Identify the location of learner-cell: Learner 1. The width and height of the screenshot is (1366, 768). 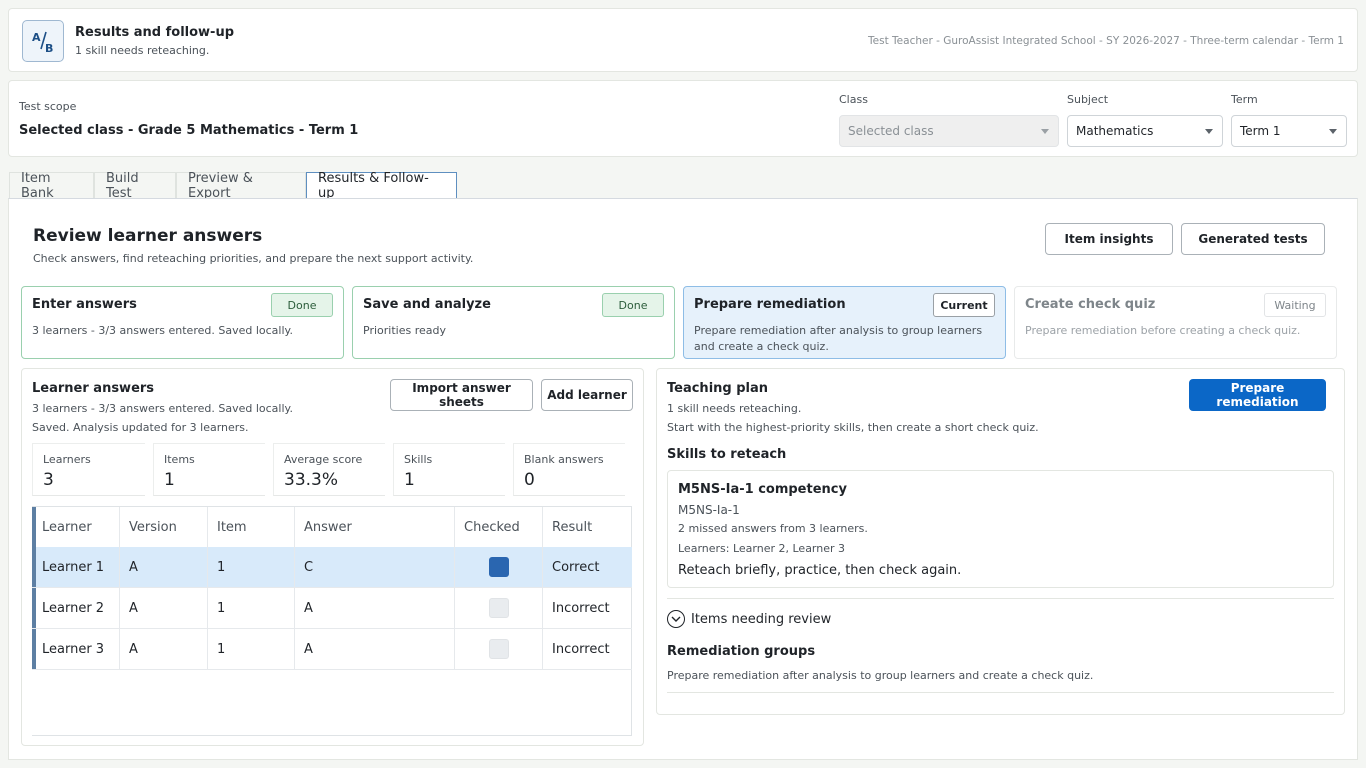
(76, 567).